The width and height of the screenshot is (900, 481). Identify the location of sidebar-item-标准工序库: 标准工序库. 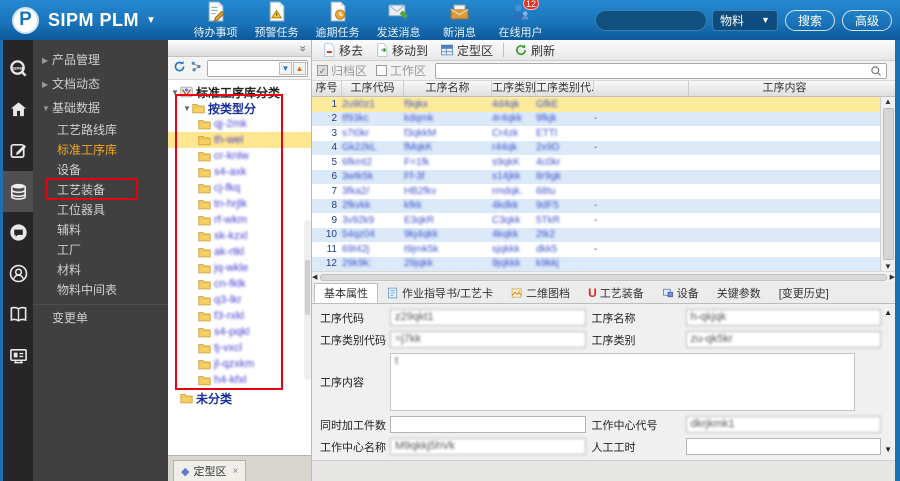
(100, 150).